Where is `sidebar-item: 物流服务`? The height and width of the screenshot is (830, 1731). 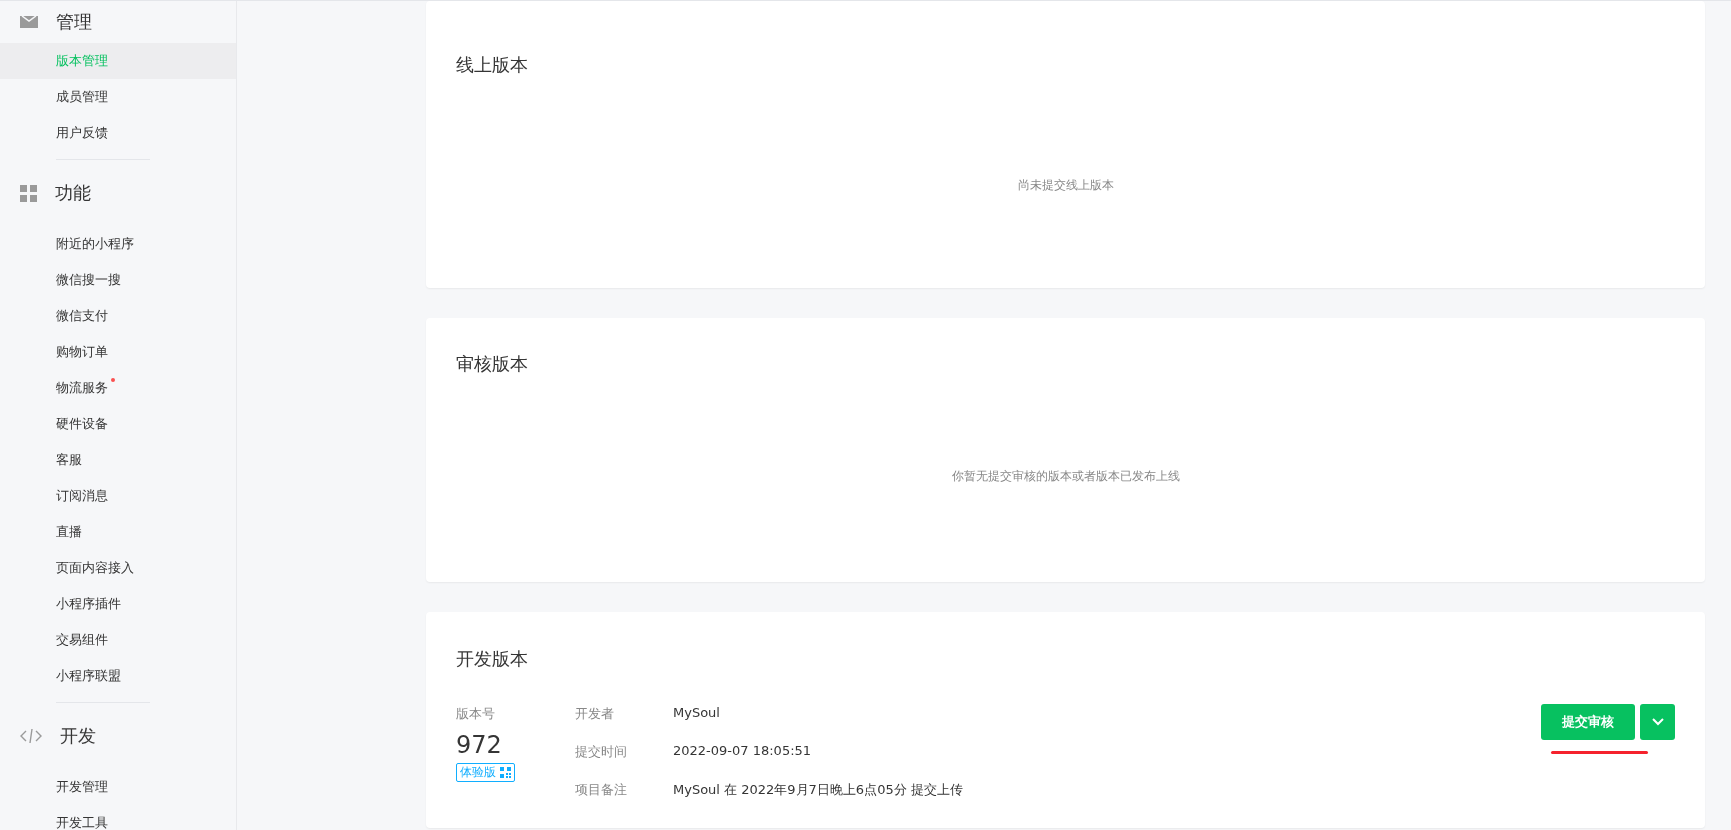
sidebar-item: 物流服务 is located at coordinates (118, 388).